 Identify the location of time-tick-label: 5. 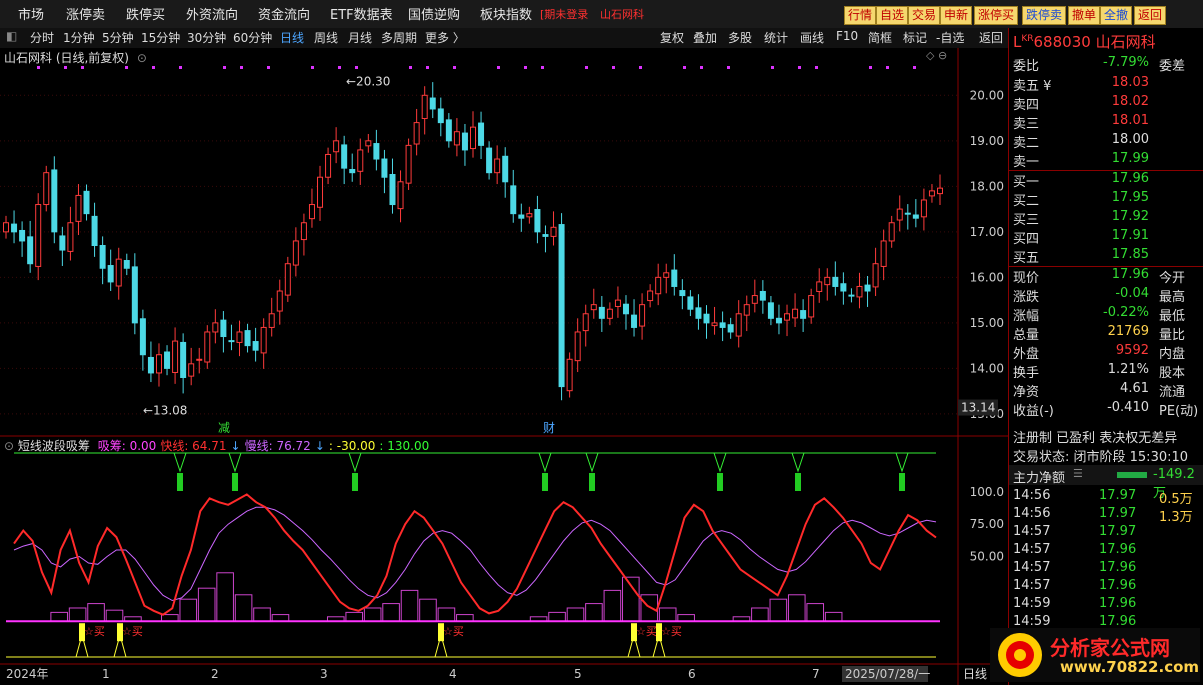
(578, 674).